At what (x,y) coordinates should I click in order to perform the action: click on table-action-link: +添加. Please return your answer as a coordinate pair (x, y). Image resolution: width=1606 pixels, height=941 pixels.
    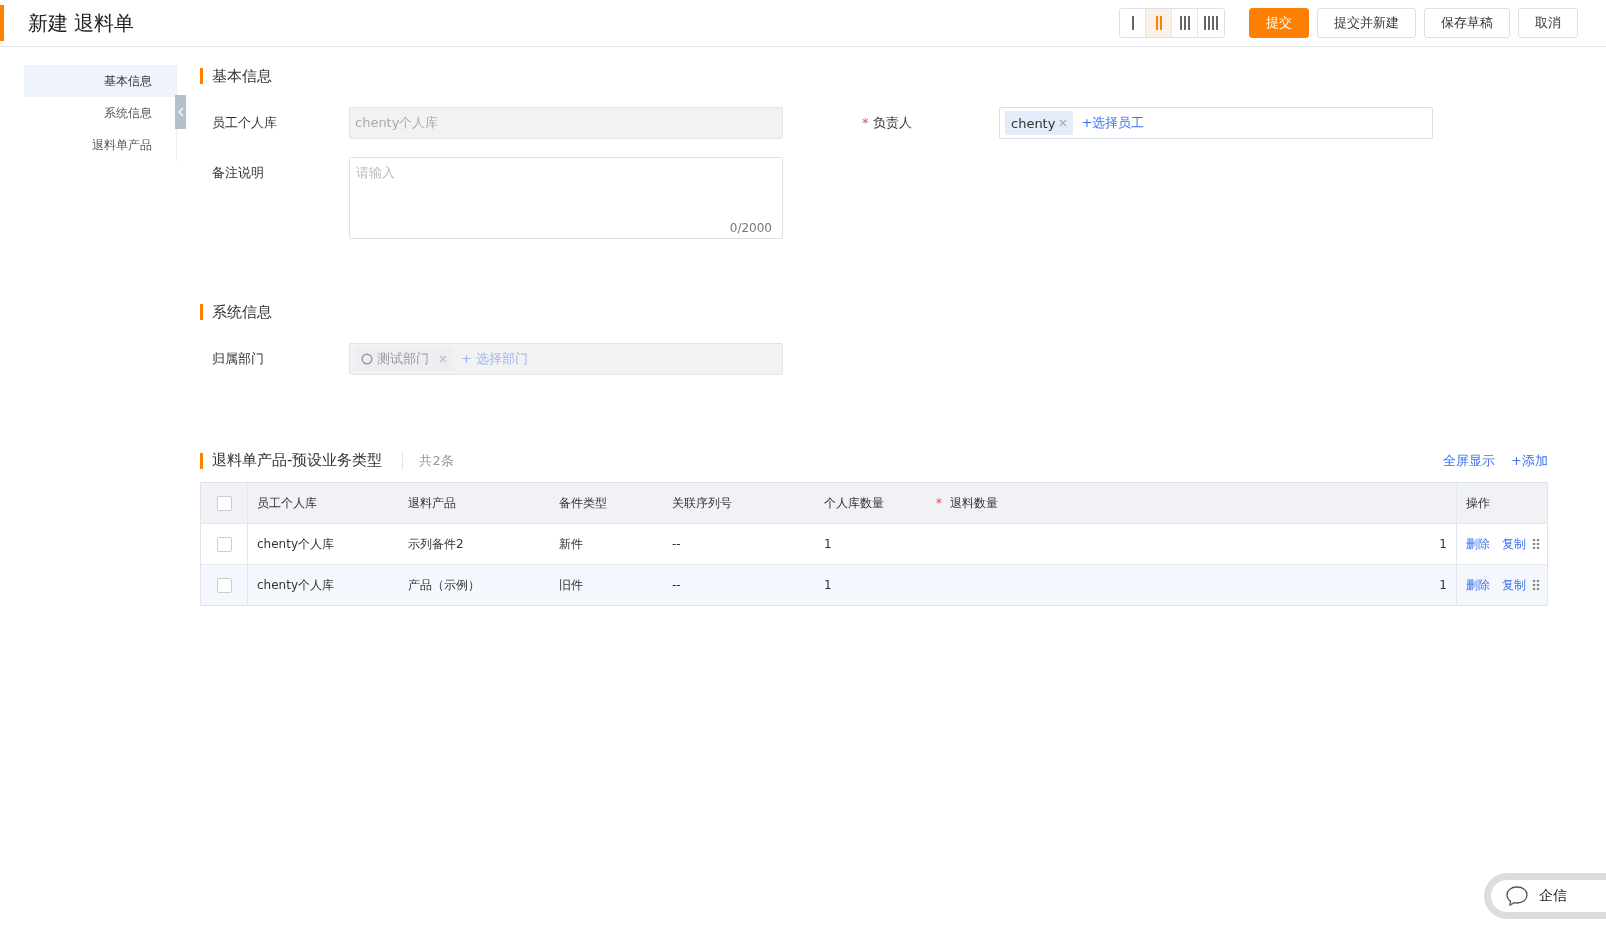
    Looking at the image, I should click on (1529, 460).